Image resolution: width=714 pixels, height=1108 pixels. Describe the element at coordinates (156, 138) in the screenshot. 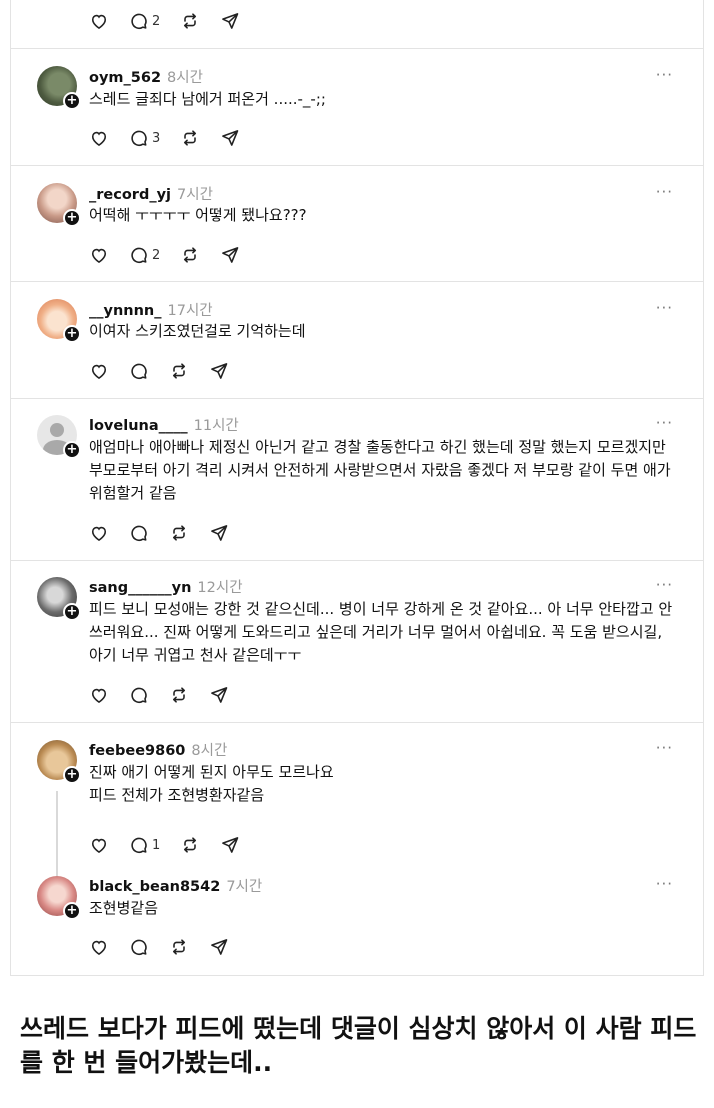

I see `comment-count: 3` at that location.